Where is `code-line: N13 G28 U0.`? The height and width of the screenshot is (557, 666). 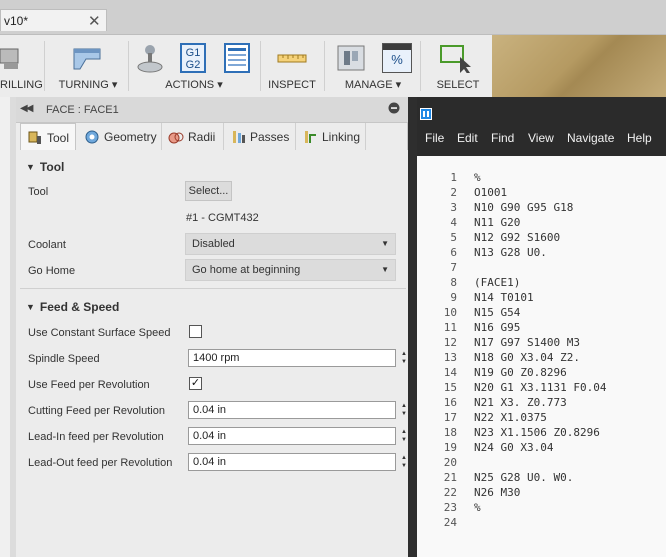 code-line: N13 G28 U0. is located at coordinates (510, 252).